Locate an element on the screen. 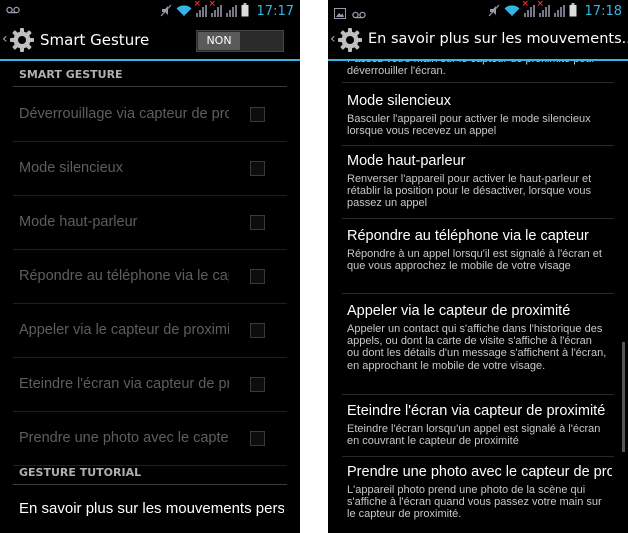  section-header-smart-gesture: SMART GESTURE is located at coordinates (150, 75).